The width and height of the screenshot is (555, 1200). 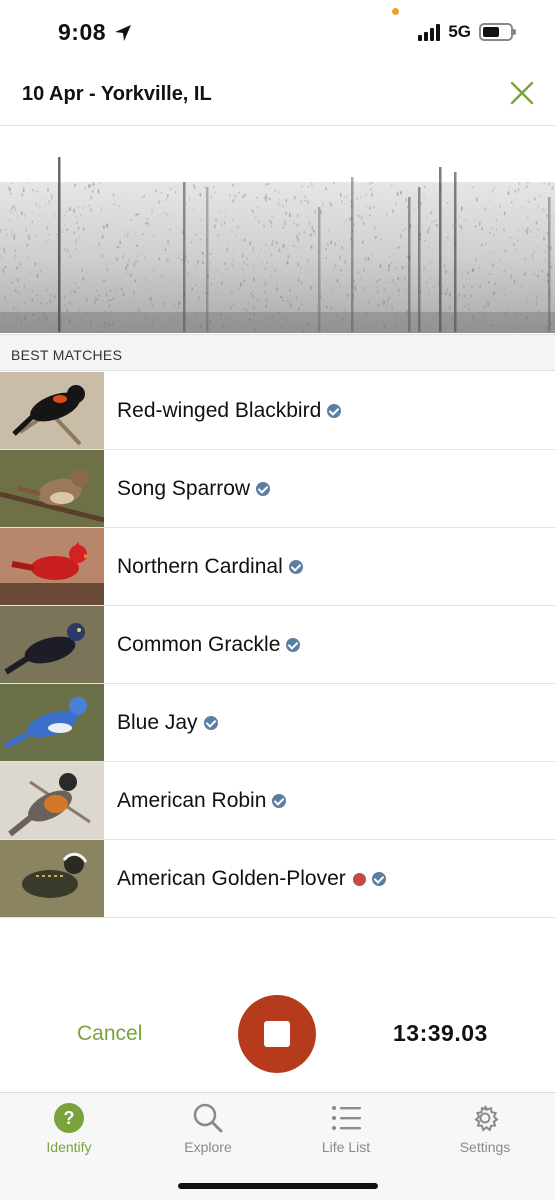 What do you see at coordinates (208, 1118) in the screenshot?
I see `search-icon` at bounding box center [208, 1118].